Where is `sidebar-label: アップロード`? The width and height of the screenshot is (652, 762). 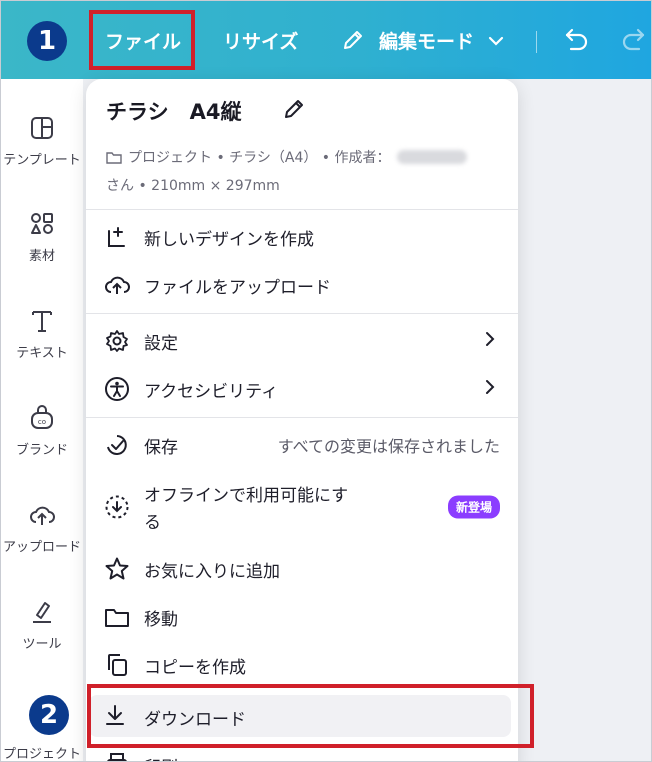
sidebar-label: アップロード is located at coordinates (41, 547).